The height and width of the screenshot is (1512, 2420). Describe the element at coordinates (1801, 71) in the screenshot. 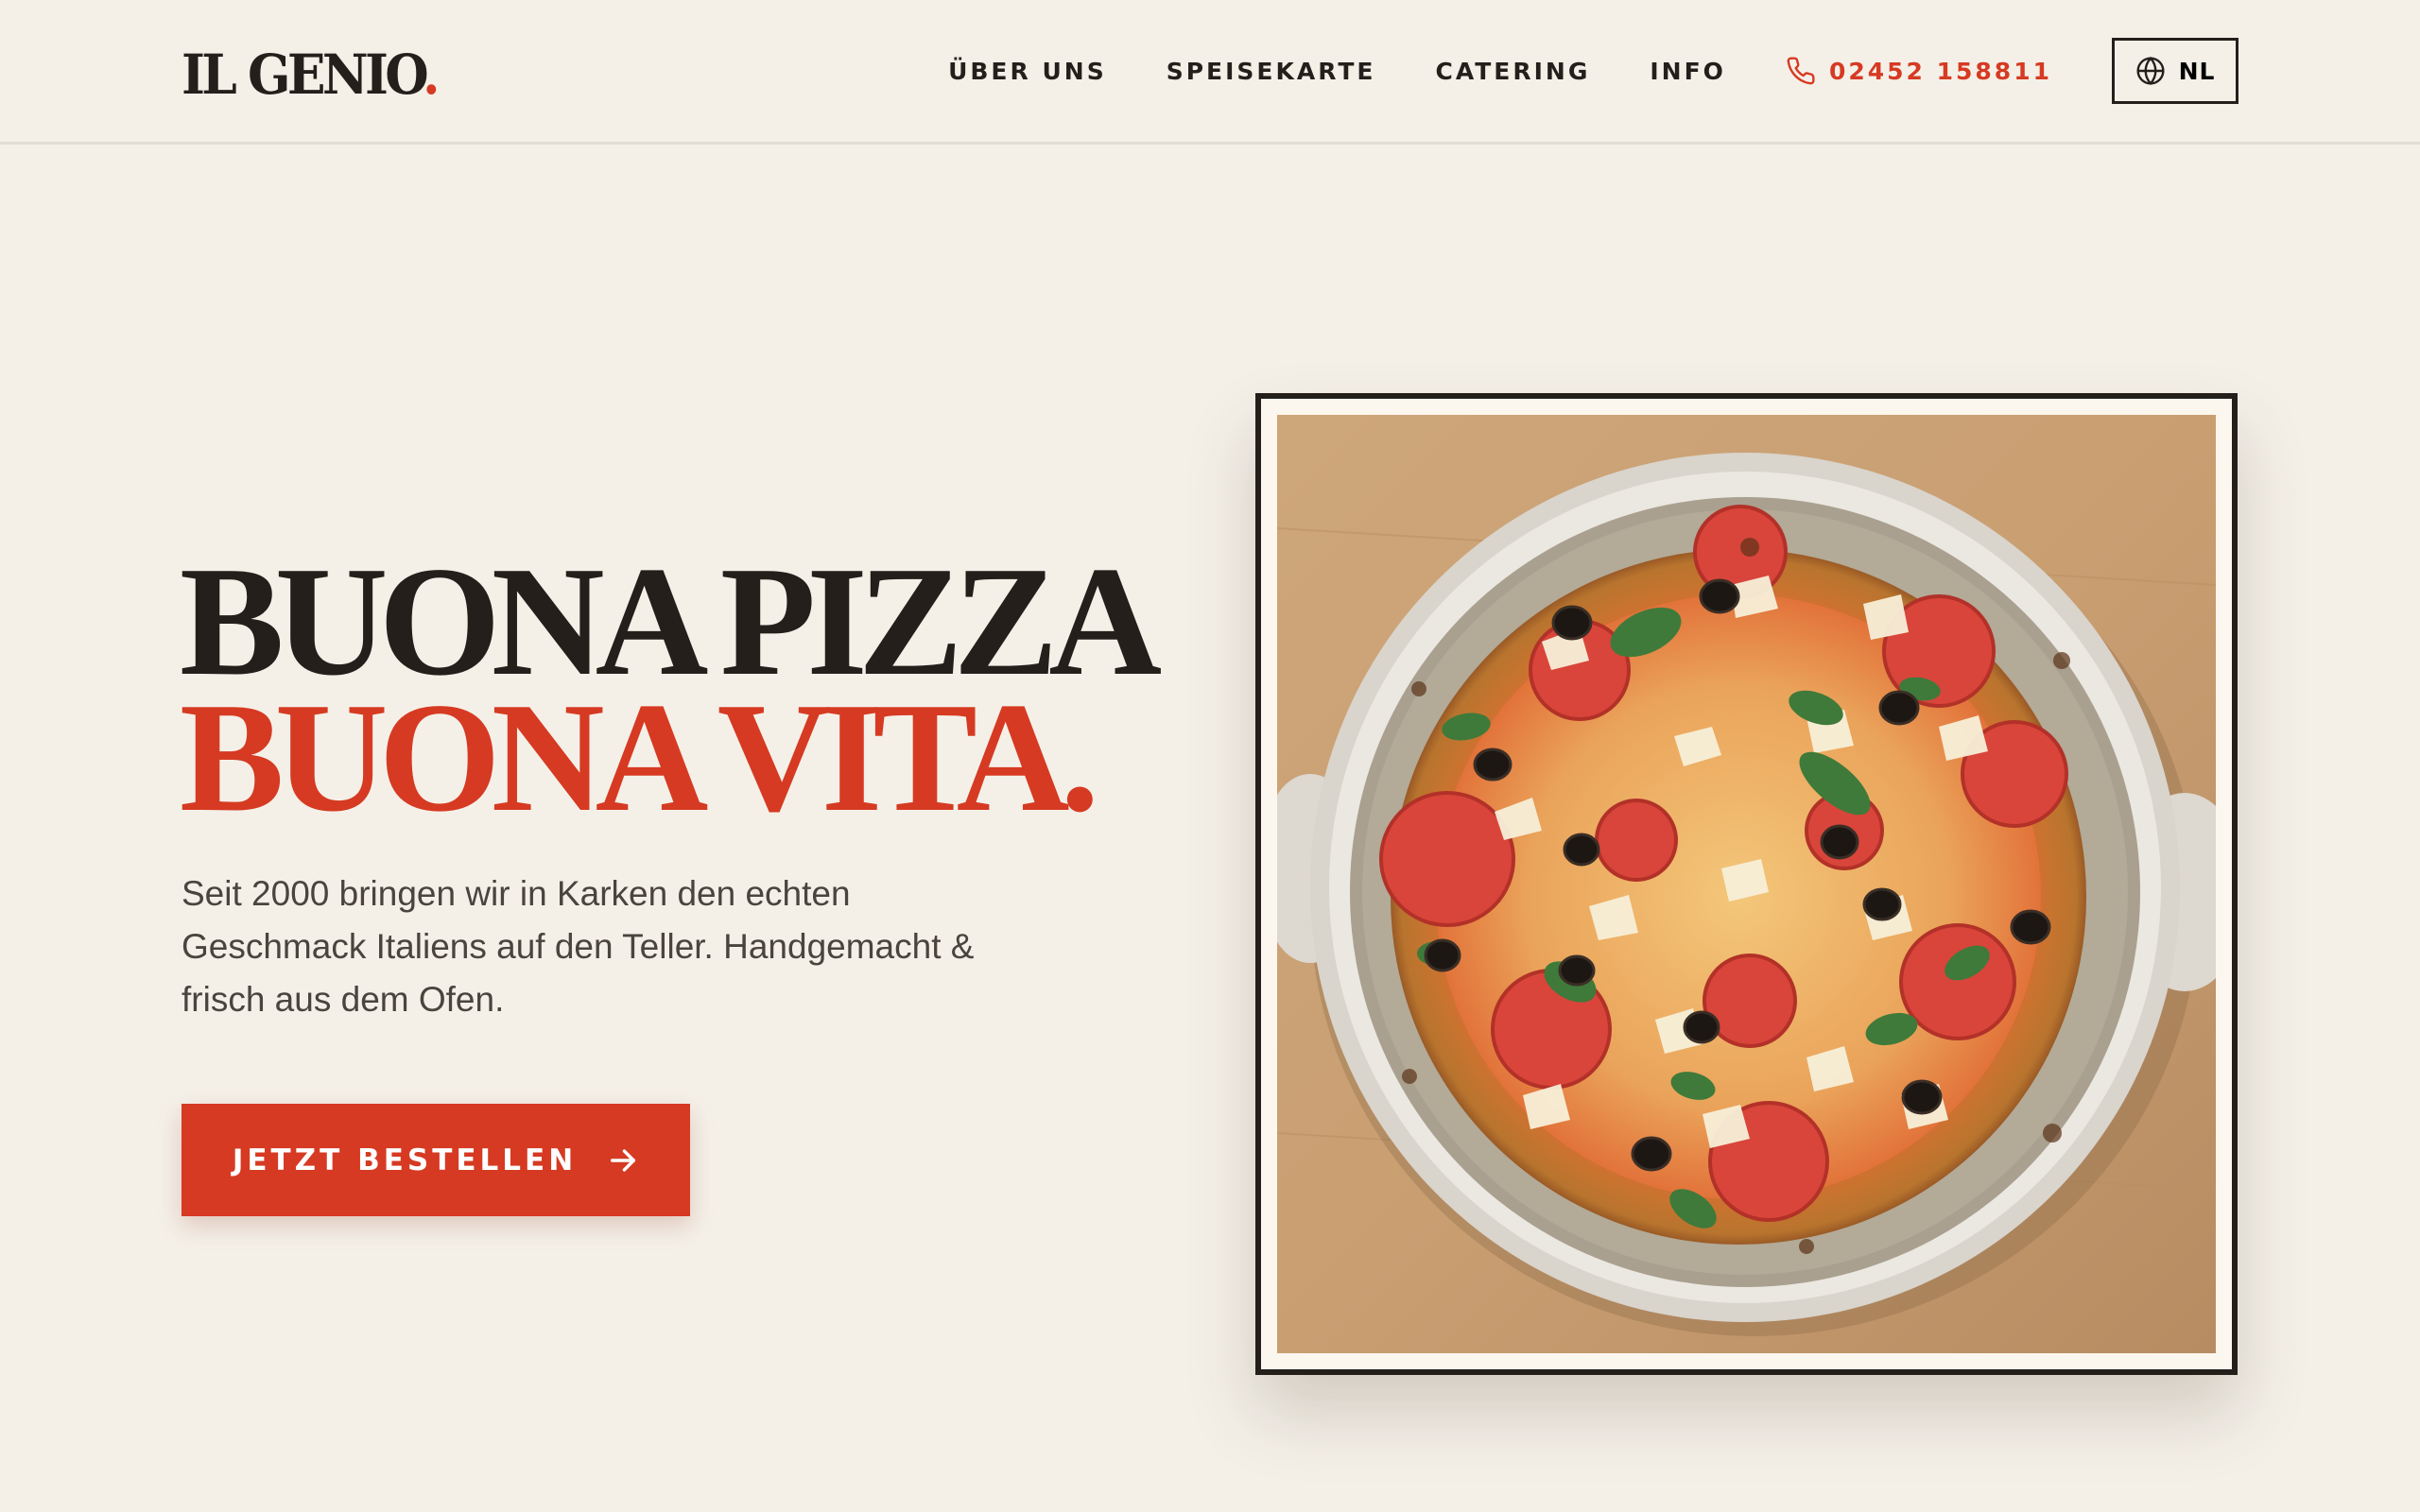

I see `phone-icon` at that location.